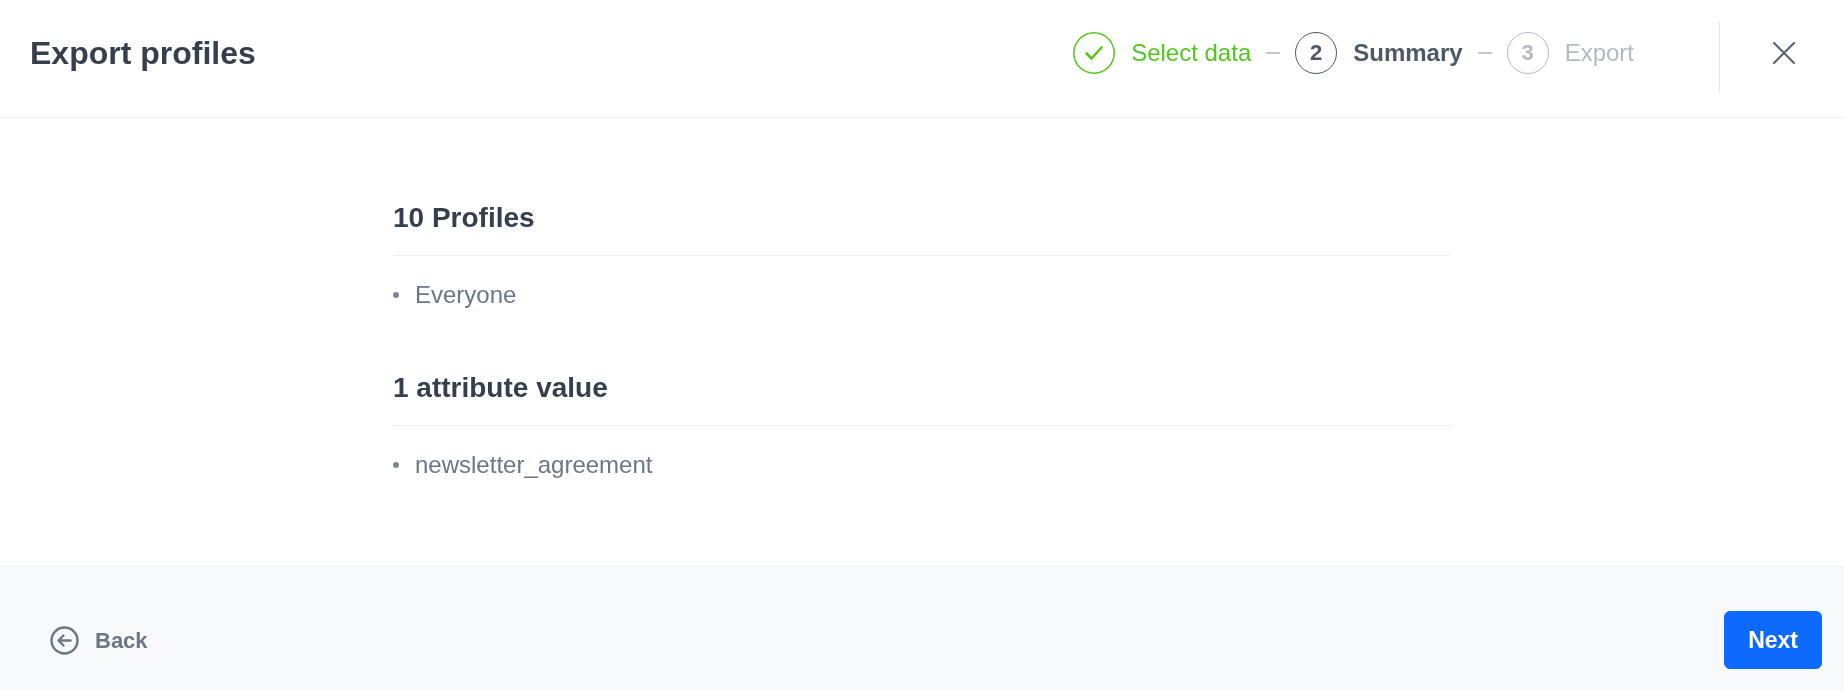 This screenshot has width=1844, height=690. Describe the element at coordinates (466, 295) in the screenshot. I see `list-item-text: Everyone` at that location.